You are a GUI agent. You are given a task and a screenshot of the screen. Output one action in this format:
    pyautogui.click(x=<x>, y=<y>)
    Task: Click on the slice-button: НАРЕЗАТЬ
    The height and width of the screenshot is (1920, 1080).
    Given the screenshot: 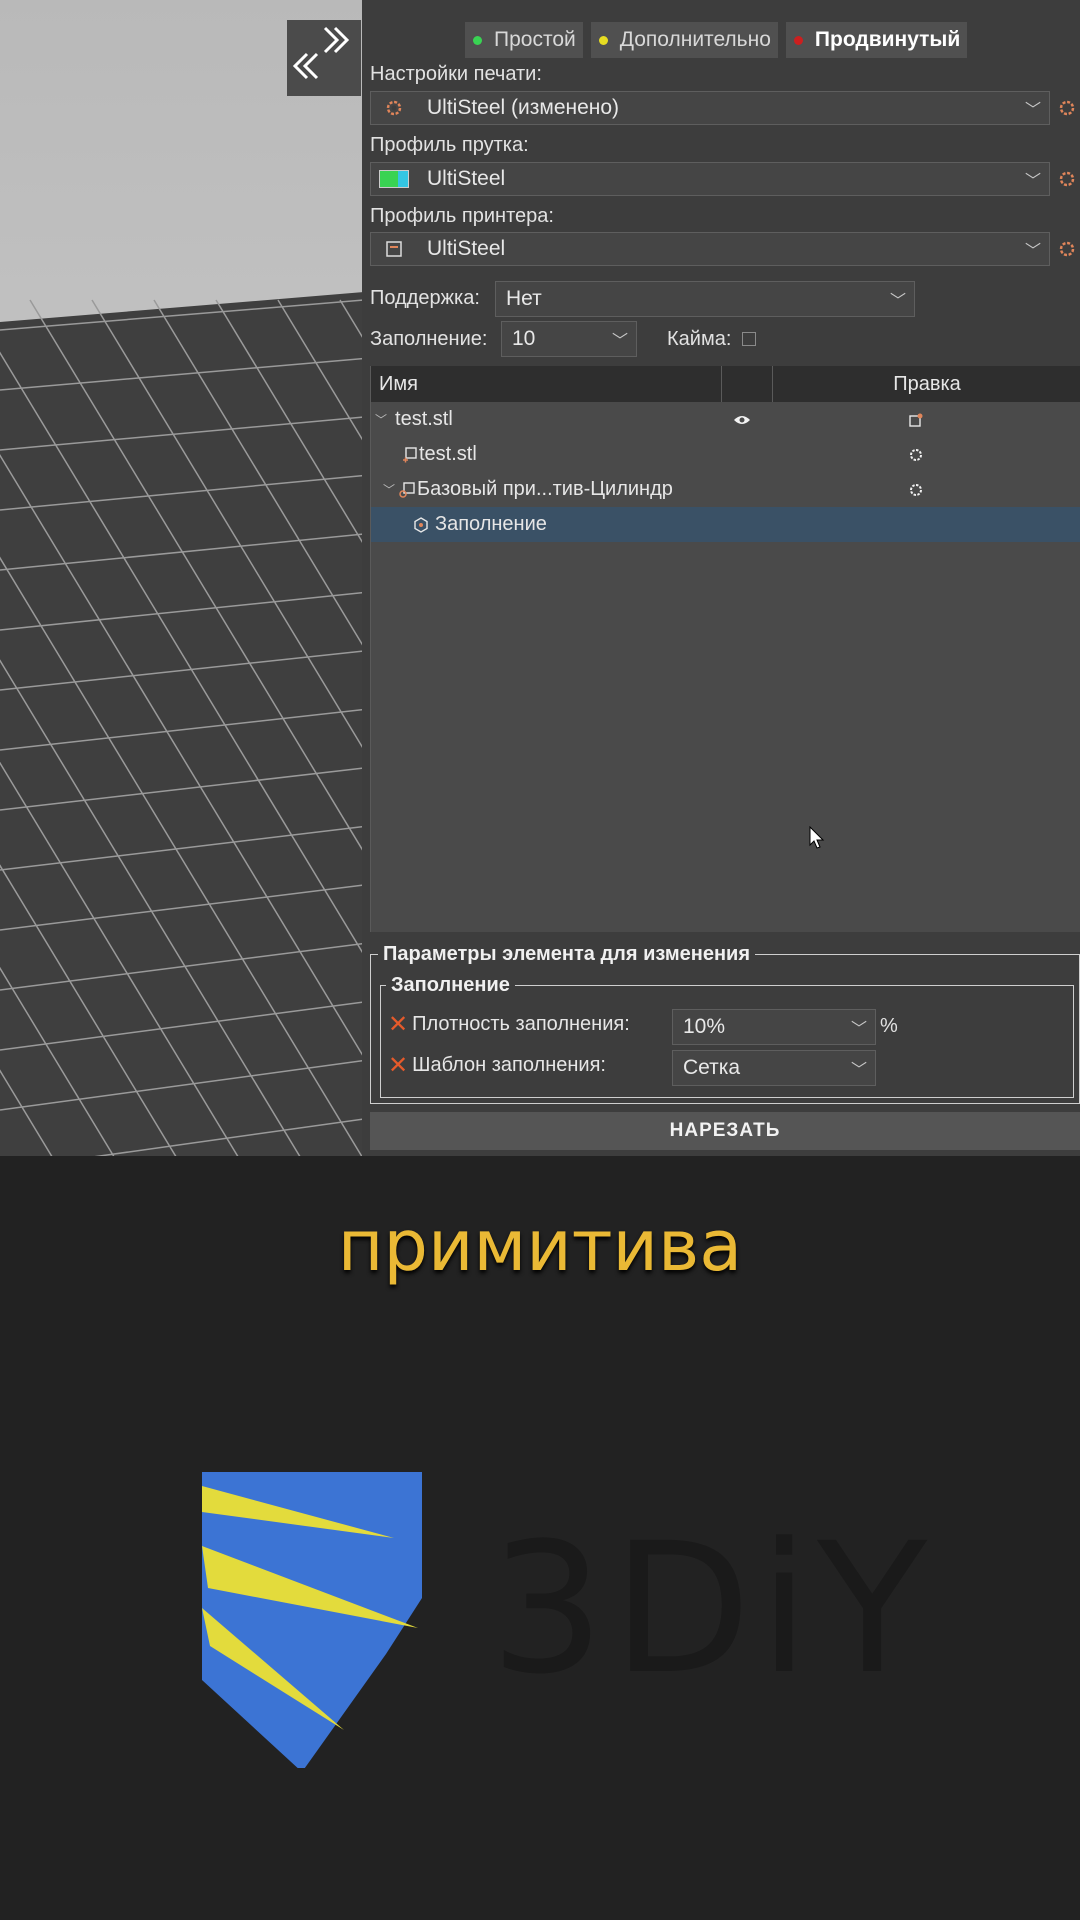 What is the action you would take?
    pyautogui.click(x=725, y=1131)
    